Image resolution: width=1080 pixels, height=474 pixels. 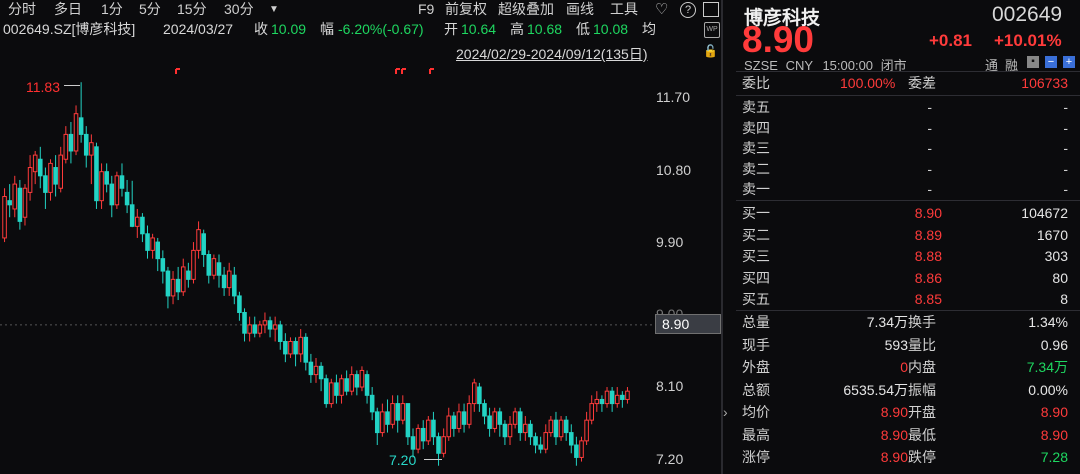 I want to click on stat-row: 最高 8.90 最低 8.90, so click(x=908, y=435).